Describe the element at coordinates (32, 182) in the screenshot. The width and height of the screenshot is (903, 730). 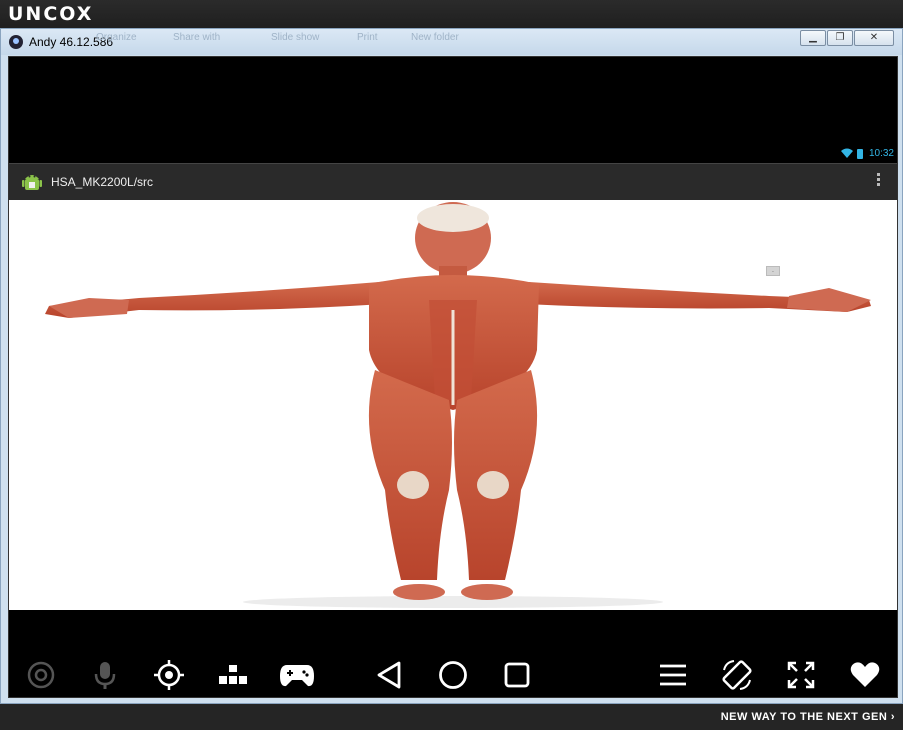
I see `android-app-icon` at that location.